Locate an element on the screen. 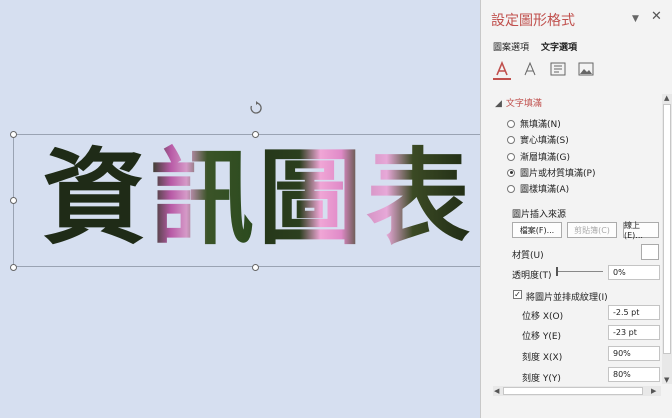 This screenshot has width=672, height=418. offset-y-field: -23 pt is located at coordinates (634, 332).